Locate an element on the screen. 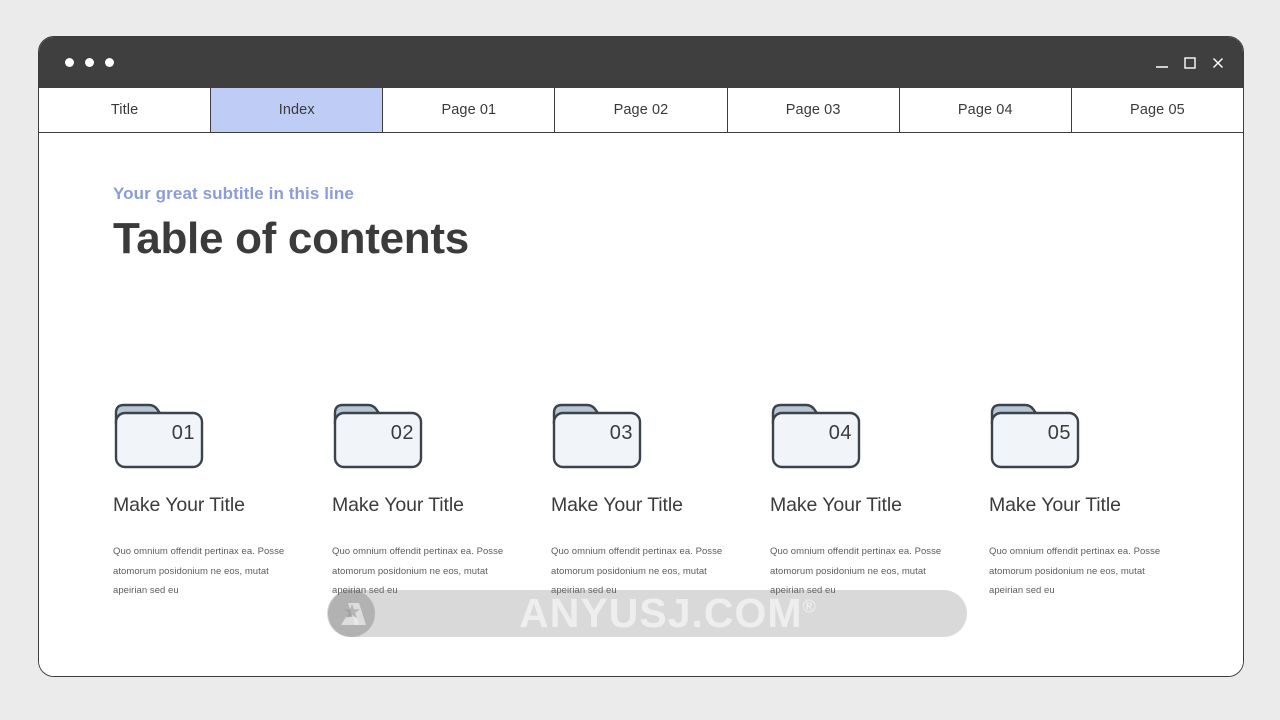  slide-subtitle: Your great subtitle in this line is located at coordinates (233, 193).